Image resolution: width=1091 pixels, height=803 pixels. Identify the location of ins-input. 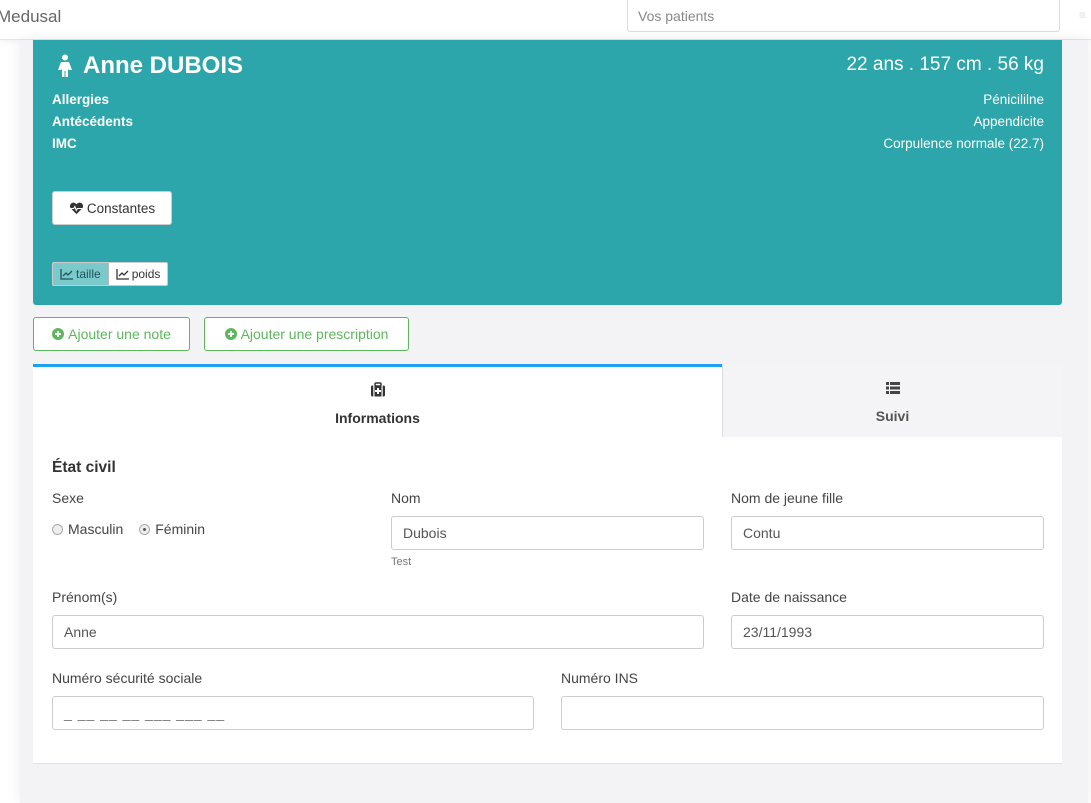
(802, 713).